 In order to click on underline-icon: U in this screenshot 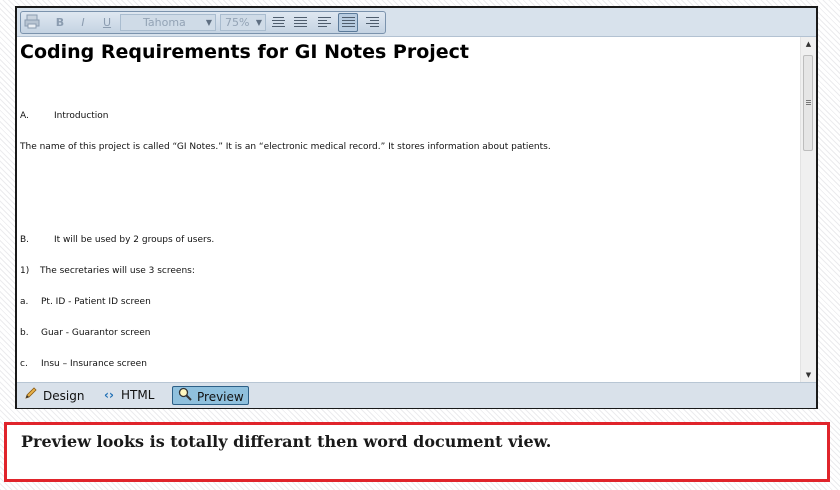, I will do `click(107, 22)`.